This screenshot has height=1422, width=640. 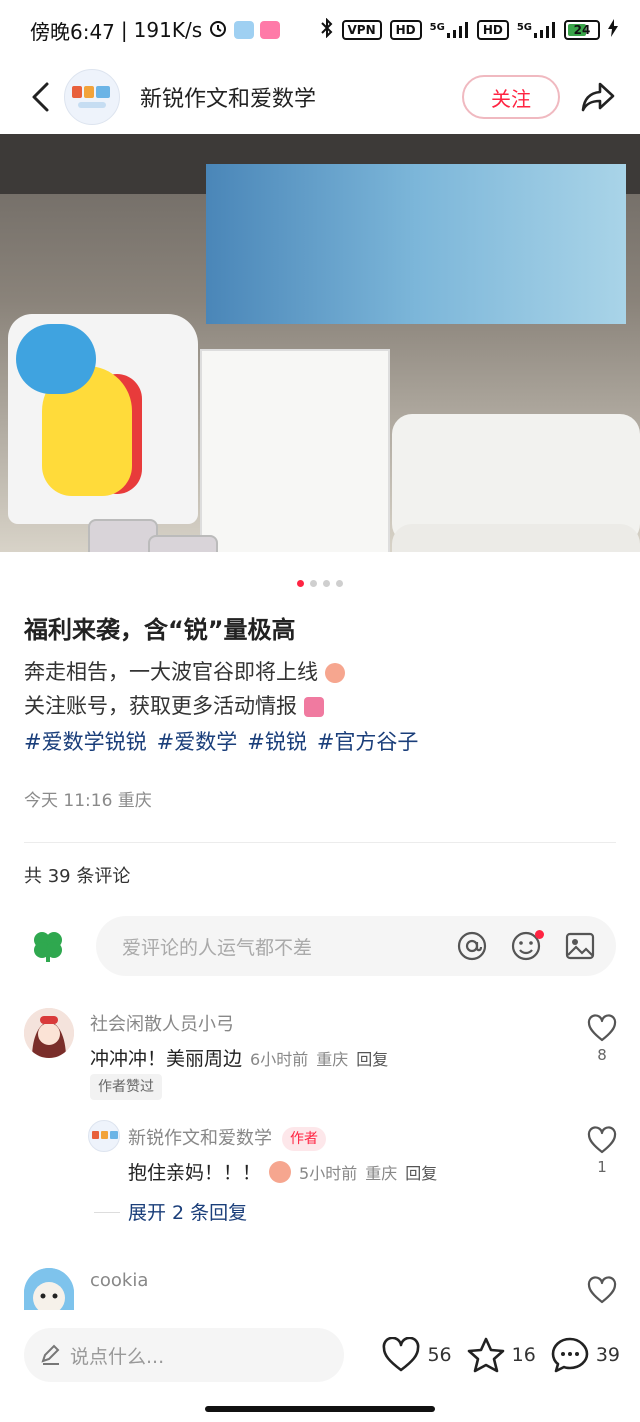 I want to click on comment-body: 冲冲冲！美丽周边 6小时前 重庆 回复, so click(x=239, y=1057).